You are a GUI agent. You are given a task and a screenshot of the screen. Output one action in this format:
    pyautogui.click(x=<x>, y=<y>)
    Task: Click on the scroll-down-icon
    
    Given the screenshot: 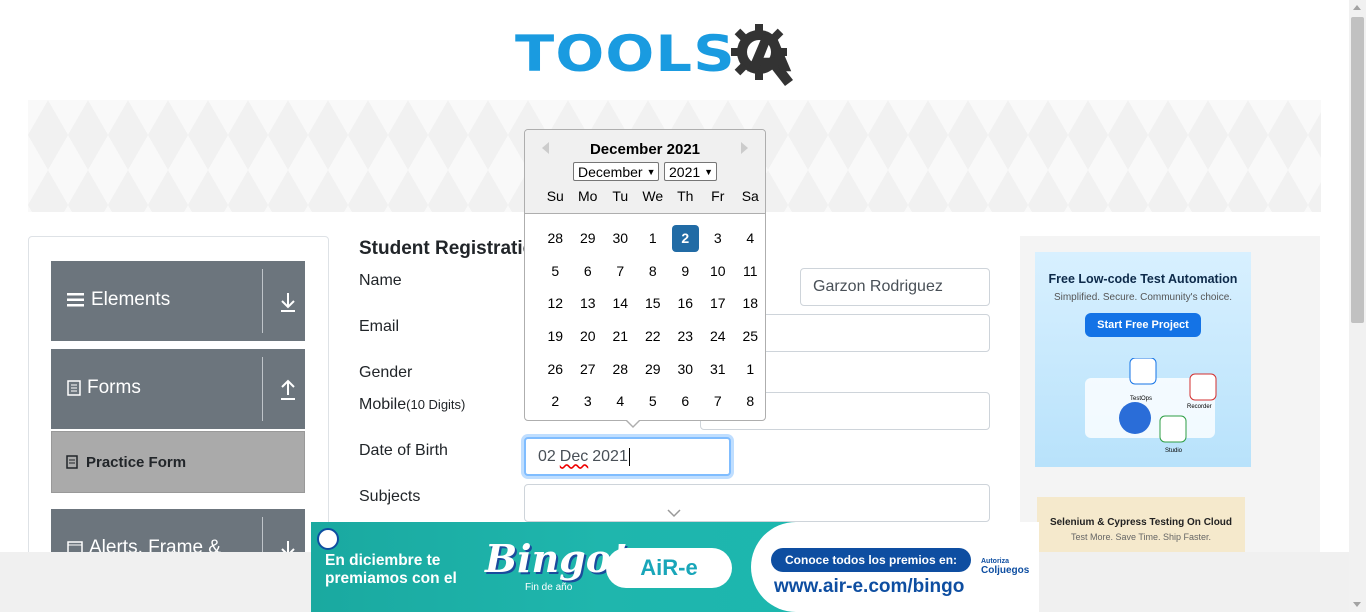 What is the action you would take?
    pyautogui.click(x=1357, y=604)
    